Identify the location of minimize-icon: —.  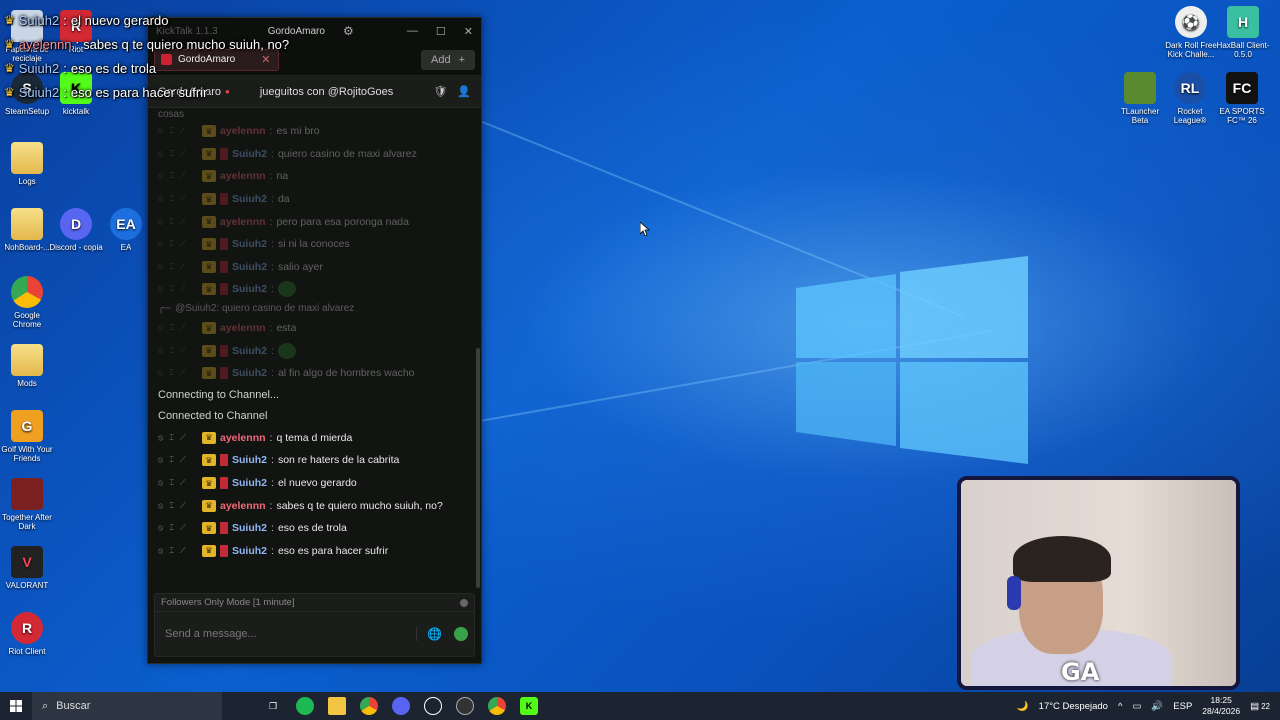
(412, 31).